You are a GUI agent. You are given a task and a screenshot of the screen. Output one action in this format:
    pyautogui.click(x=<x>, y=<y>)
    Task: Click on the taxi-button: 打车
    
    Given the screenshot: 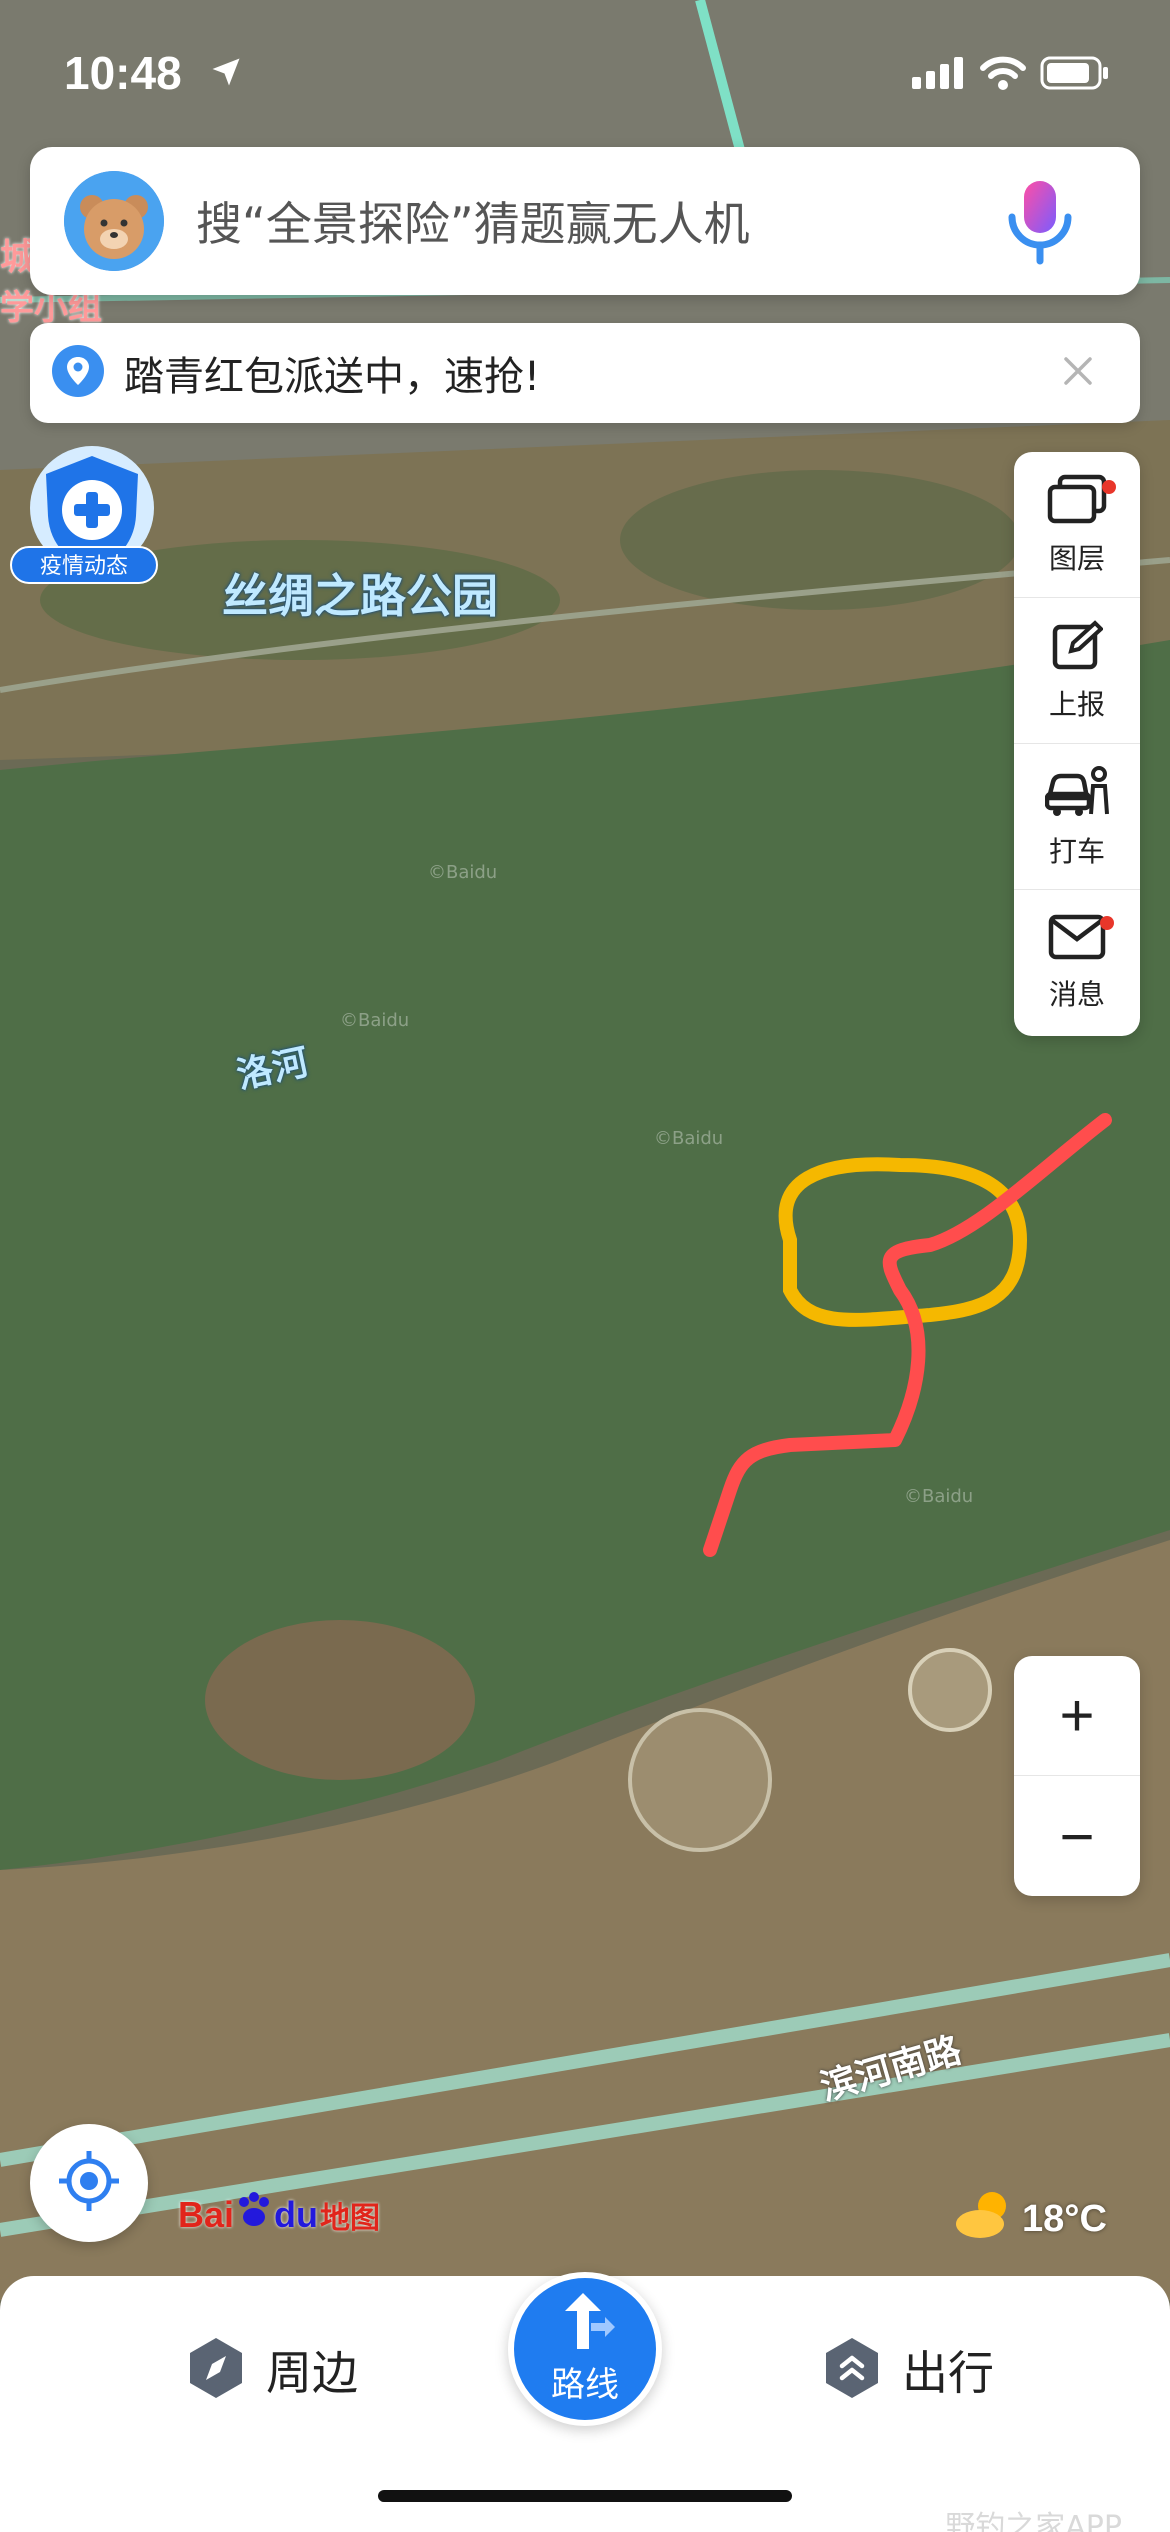 What is the action you would take?
    pyautogui.click(x=1077, y=817)
    